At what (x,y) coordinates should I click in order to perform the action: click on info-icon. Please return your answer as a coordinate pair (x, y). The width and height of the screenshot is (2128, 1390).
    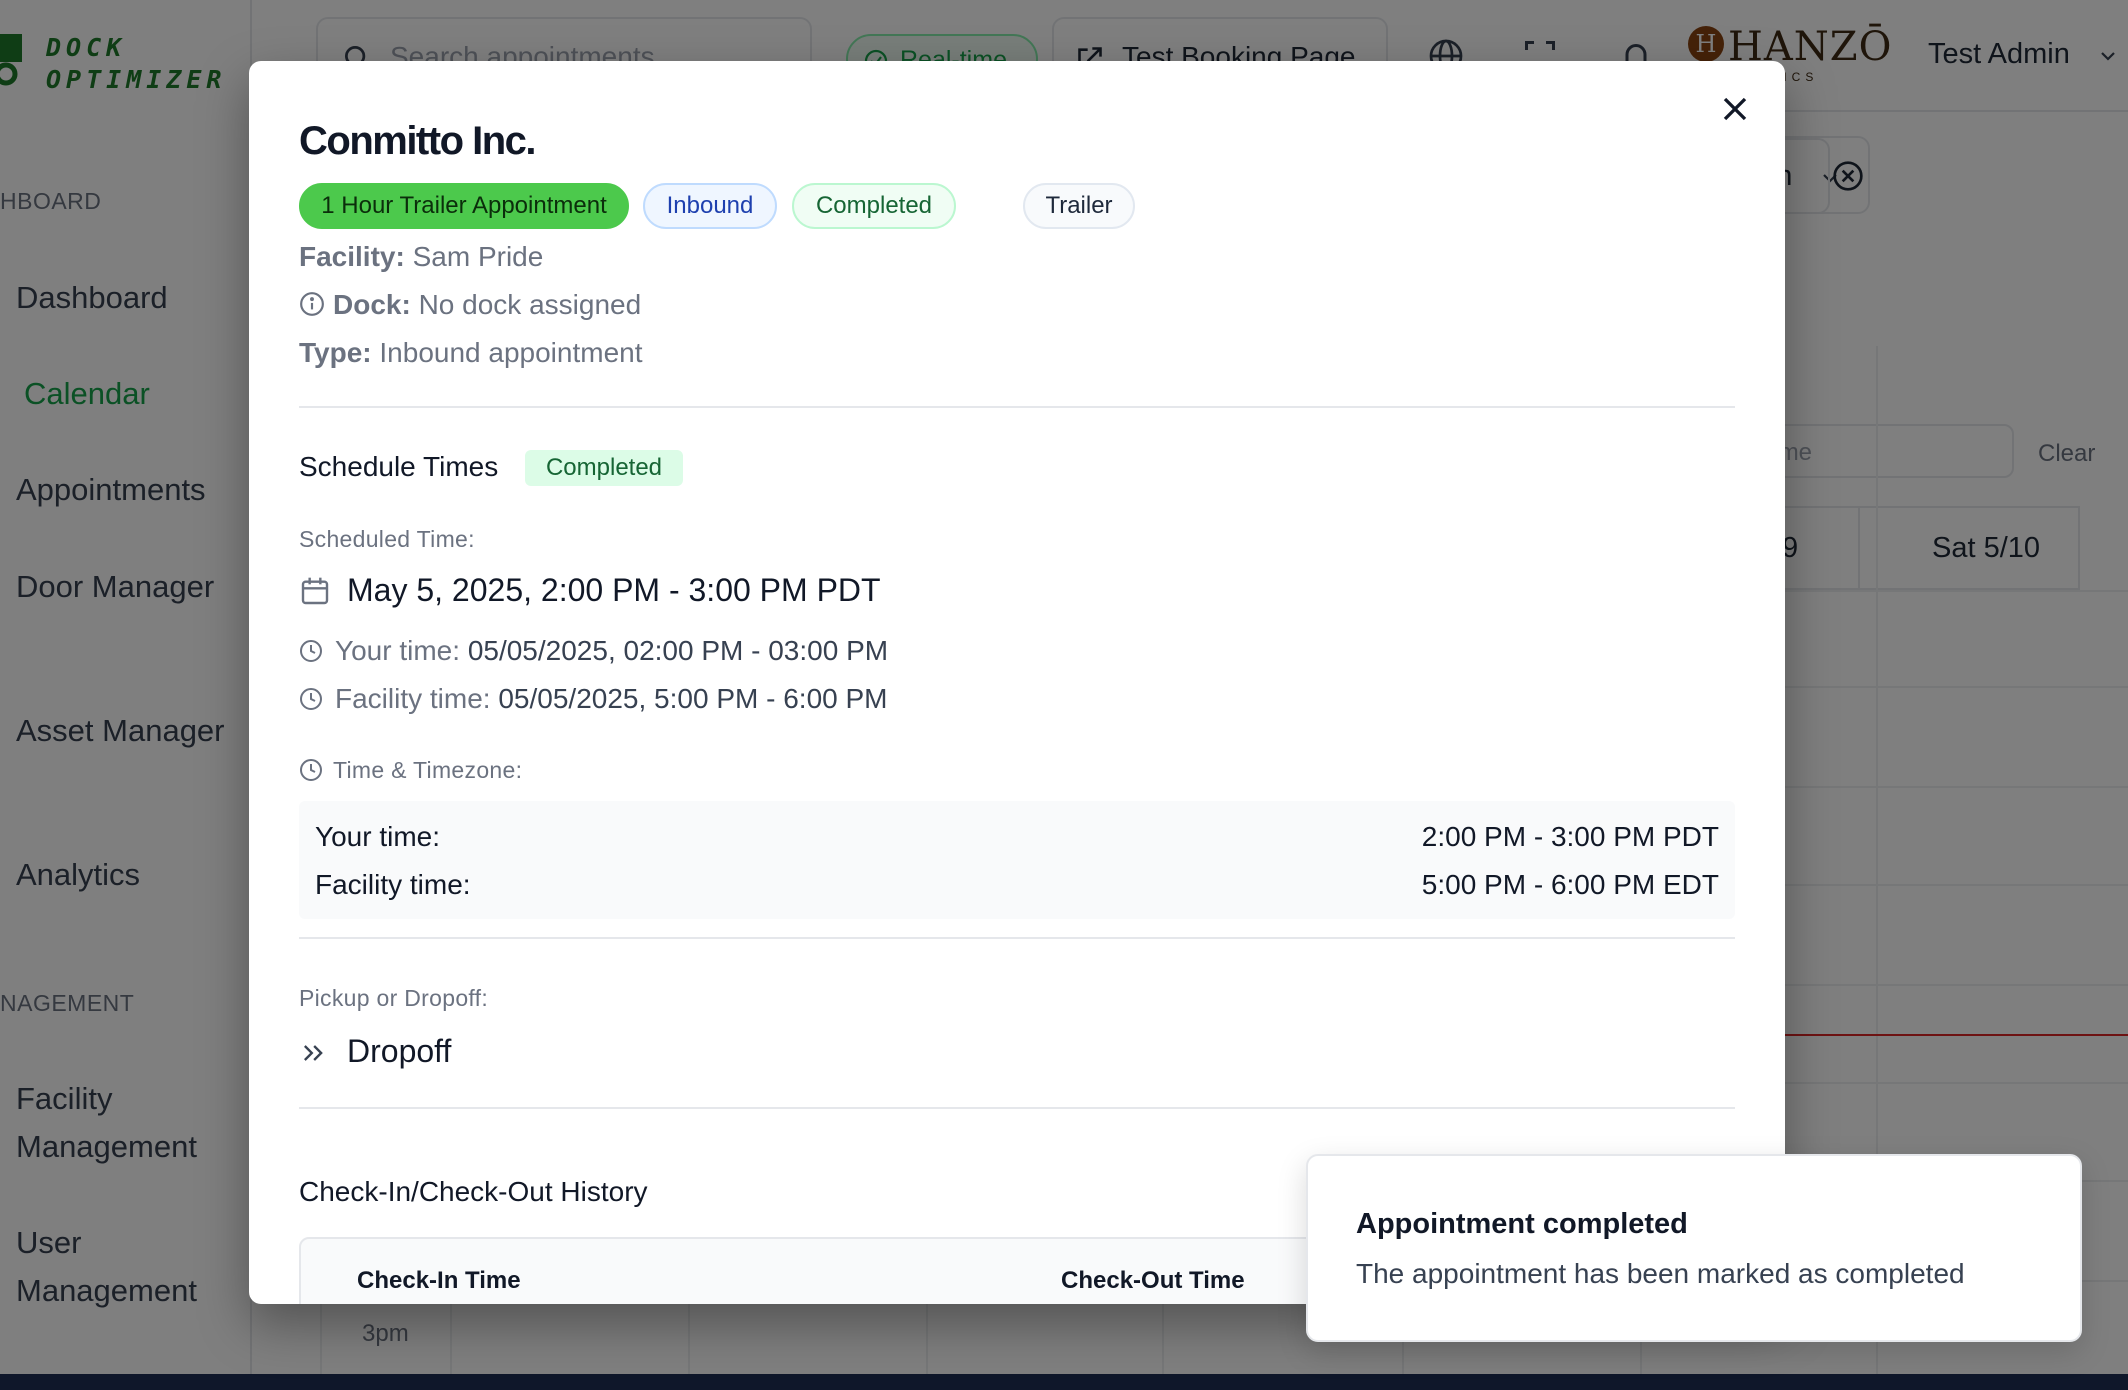
    Looking at the image, I should click on (312, 304).